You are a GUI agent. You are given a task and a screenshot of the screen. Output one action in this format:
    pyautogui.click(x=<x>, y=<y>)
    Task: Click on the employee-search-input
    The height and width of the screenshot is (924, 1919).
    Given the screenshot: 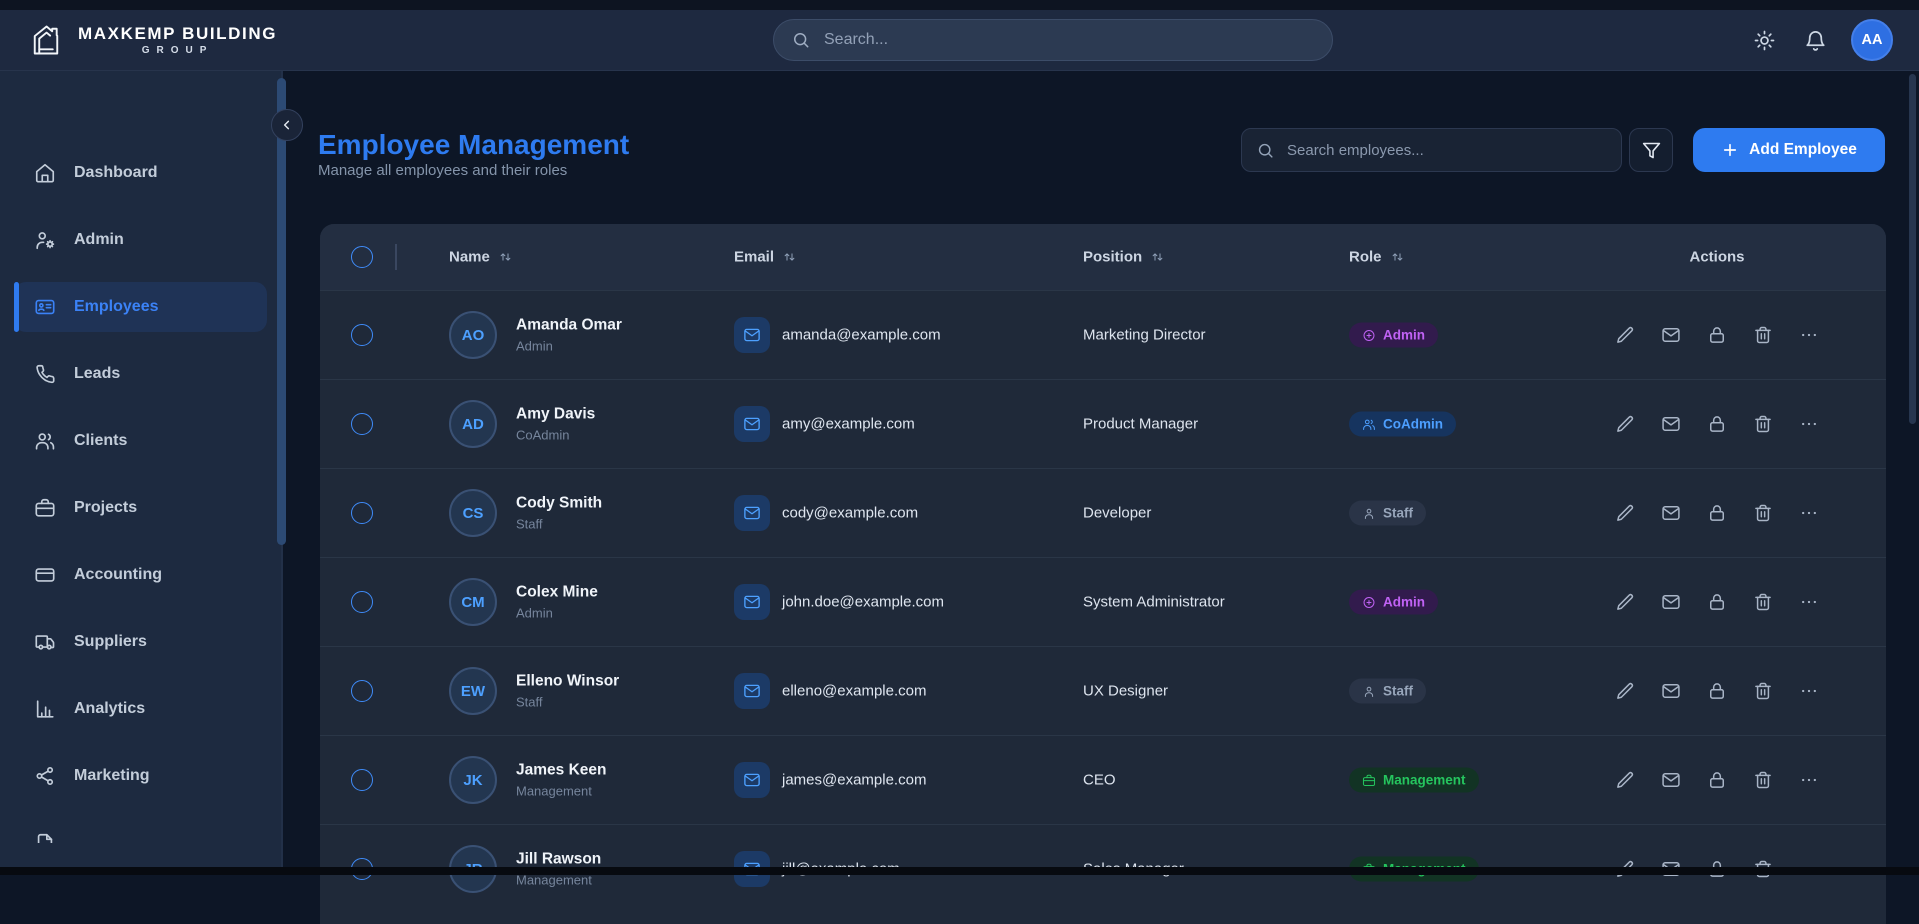 What is the action you would take?
    pyautogui.click(x=1446, y=150)
    